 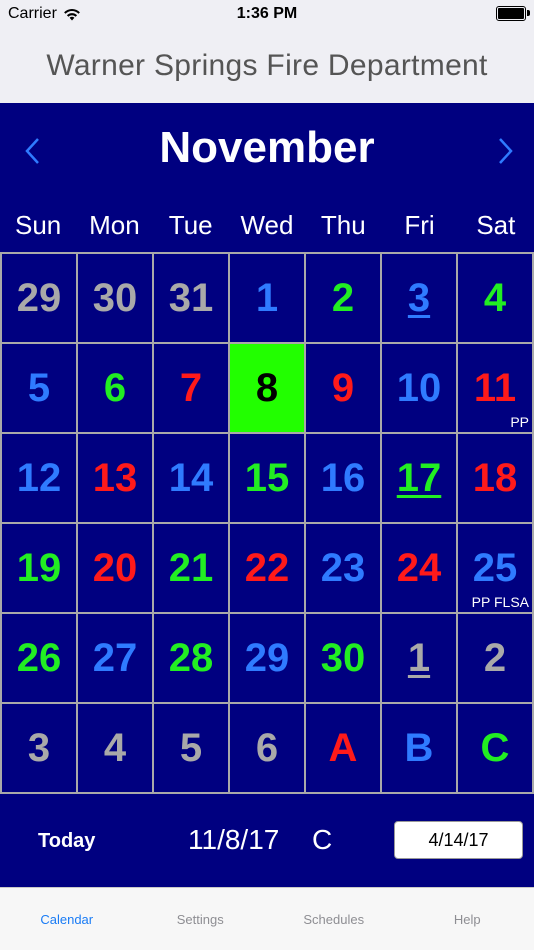 I want to click on day-number: 15, so click(x=267, y=478).